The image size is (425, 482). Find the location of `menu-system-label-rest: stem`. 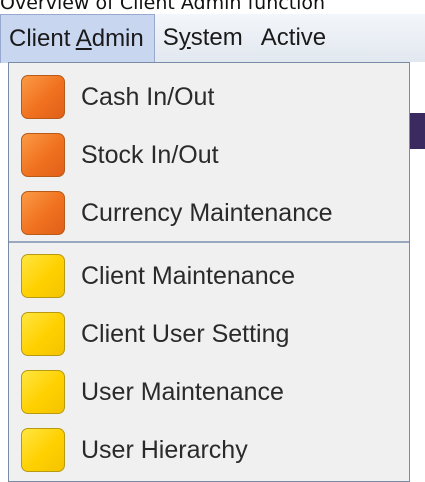

menu-system-label-rest: stem is located at coordinates (216, 37).